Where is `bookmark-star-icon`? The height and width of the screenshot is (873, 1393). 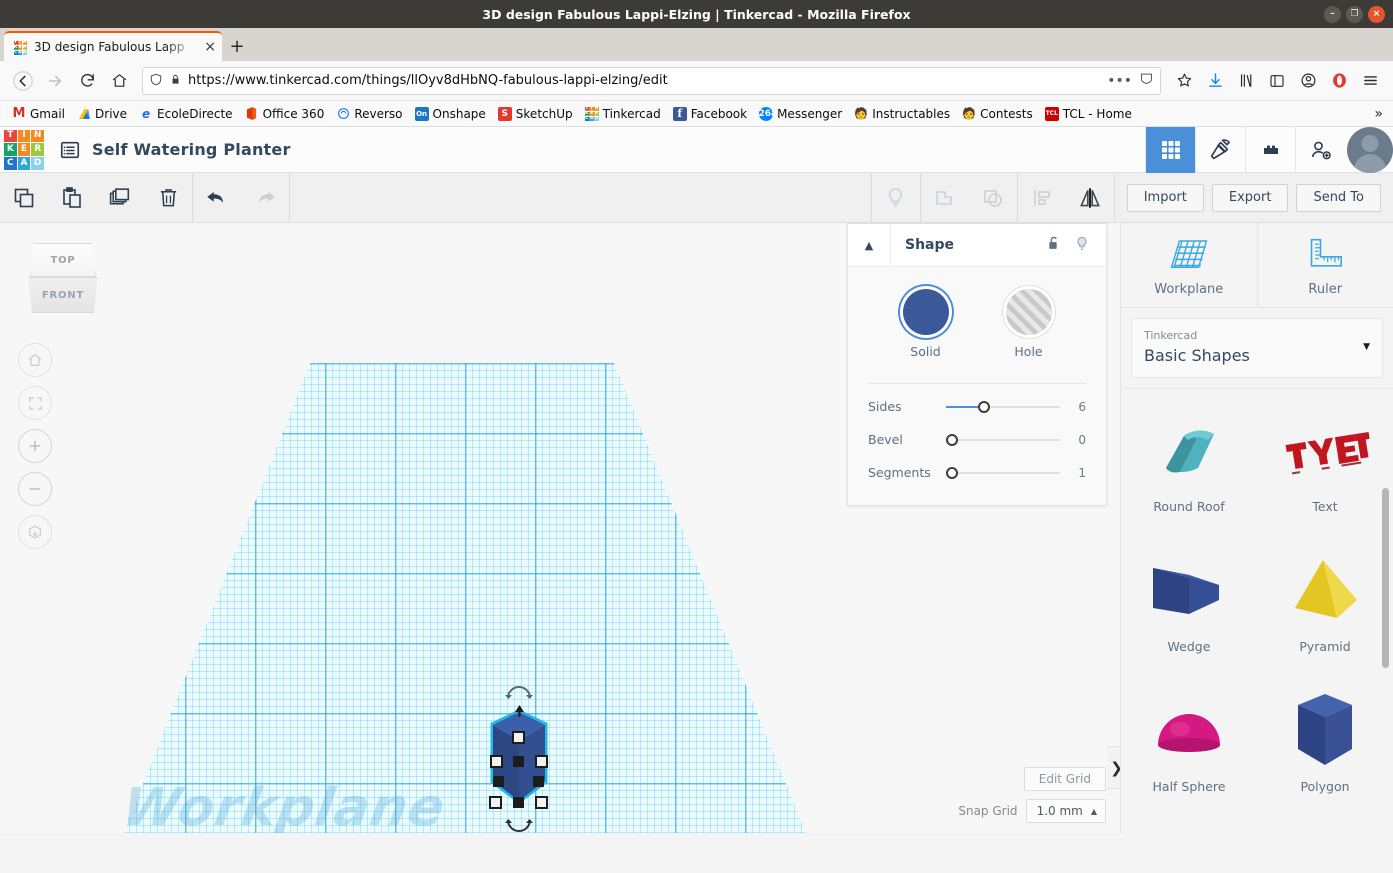 bookmark-star-icon is located at coordinates (1184, 81).